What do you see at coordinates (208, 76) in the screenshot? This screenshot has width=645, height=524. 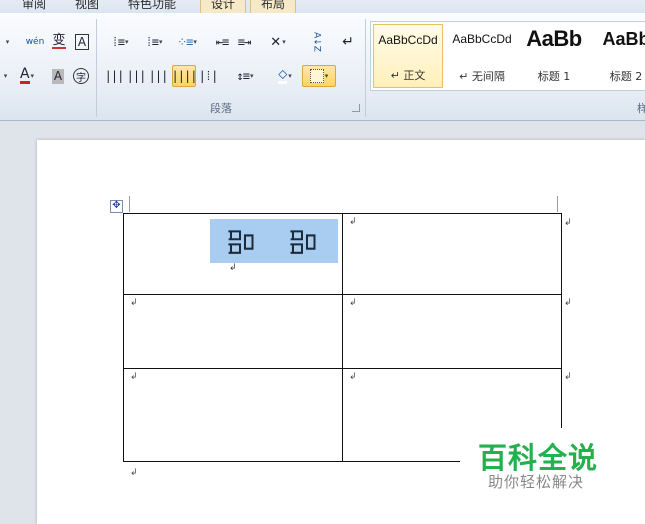 I see `distributed-icon: |⁞|` at bounding box center [208, 76].